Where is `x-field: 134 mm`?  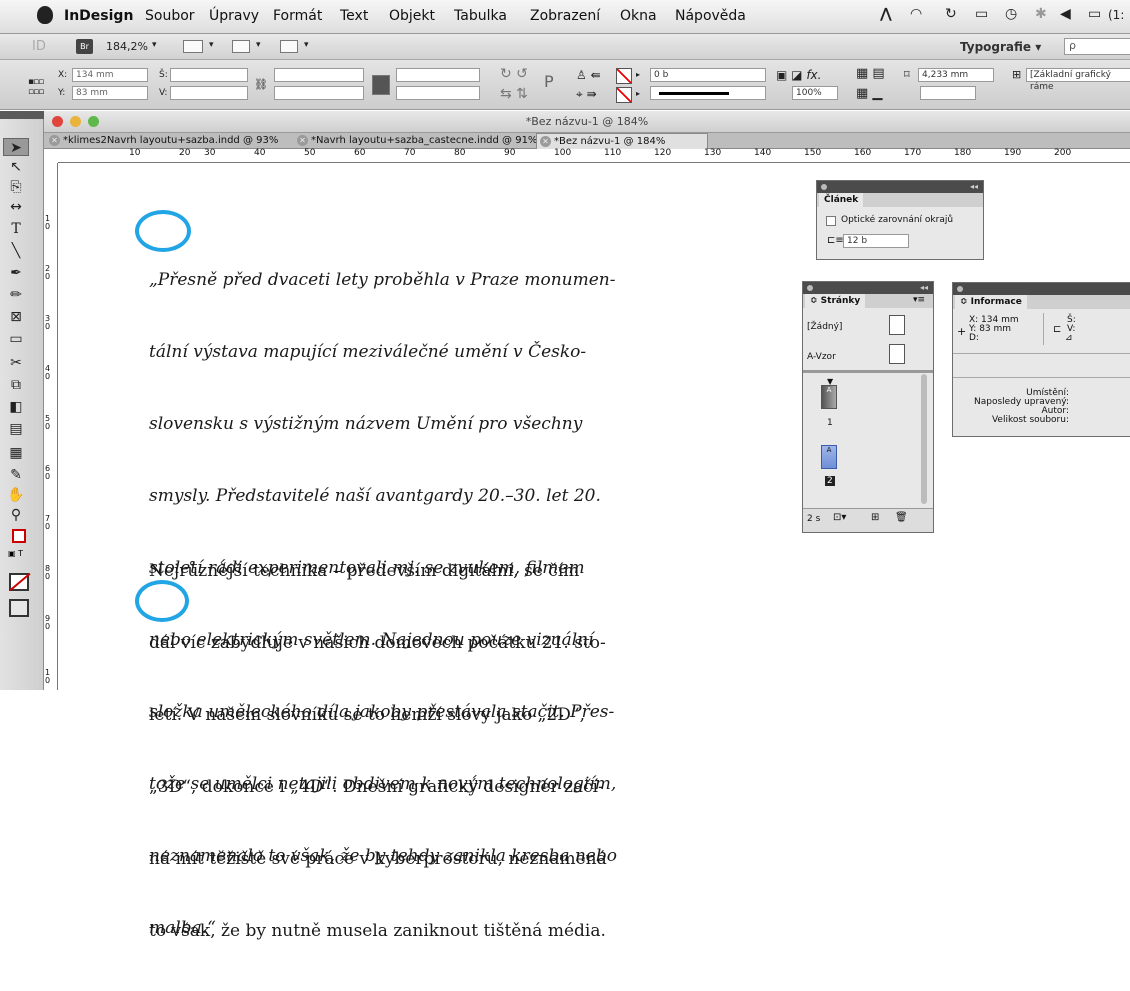 x-field: 134 mm is located at coordinates (110, 75).